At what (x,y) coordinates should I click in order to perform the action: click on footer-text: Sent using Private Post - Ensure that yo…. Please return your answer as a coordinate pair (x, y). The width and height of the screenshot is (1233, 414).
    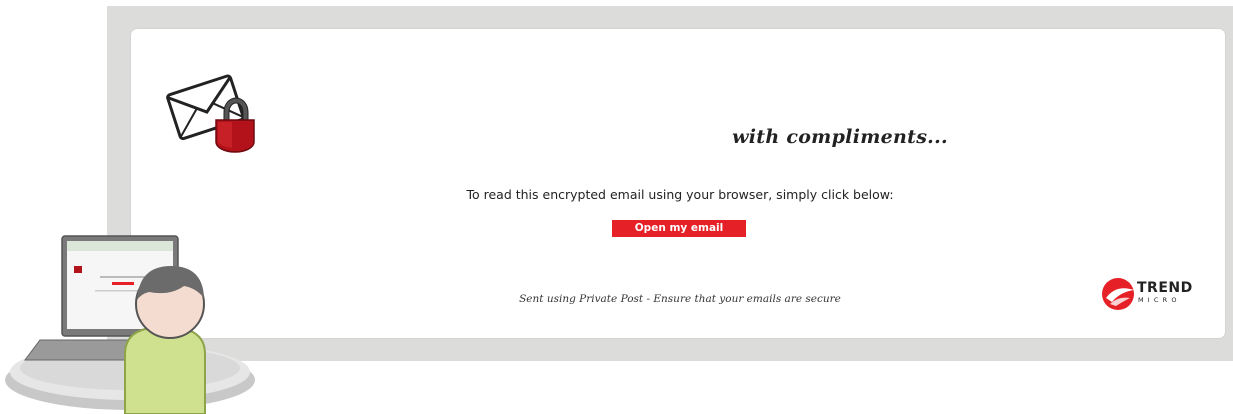
    Looking at the image, I should click on (680, 299).